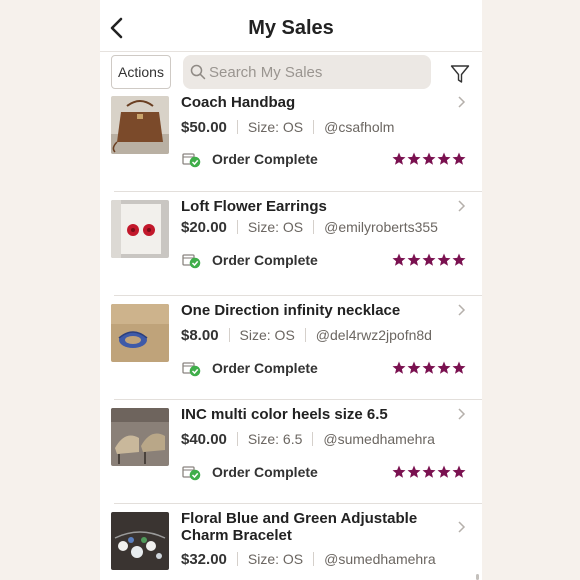 This screenshot has width=580, height=580. Describe the element at coordinates (291, 310) in the screenshot. I see `item-title: One Direction infinity necklace` at that location.